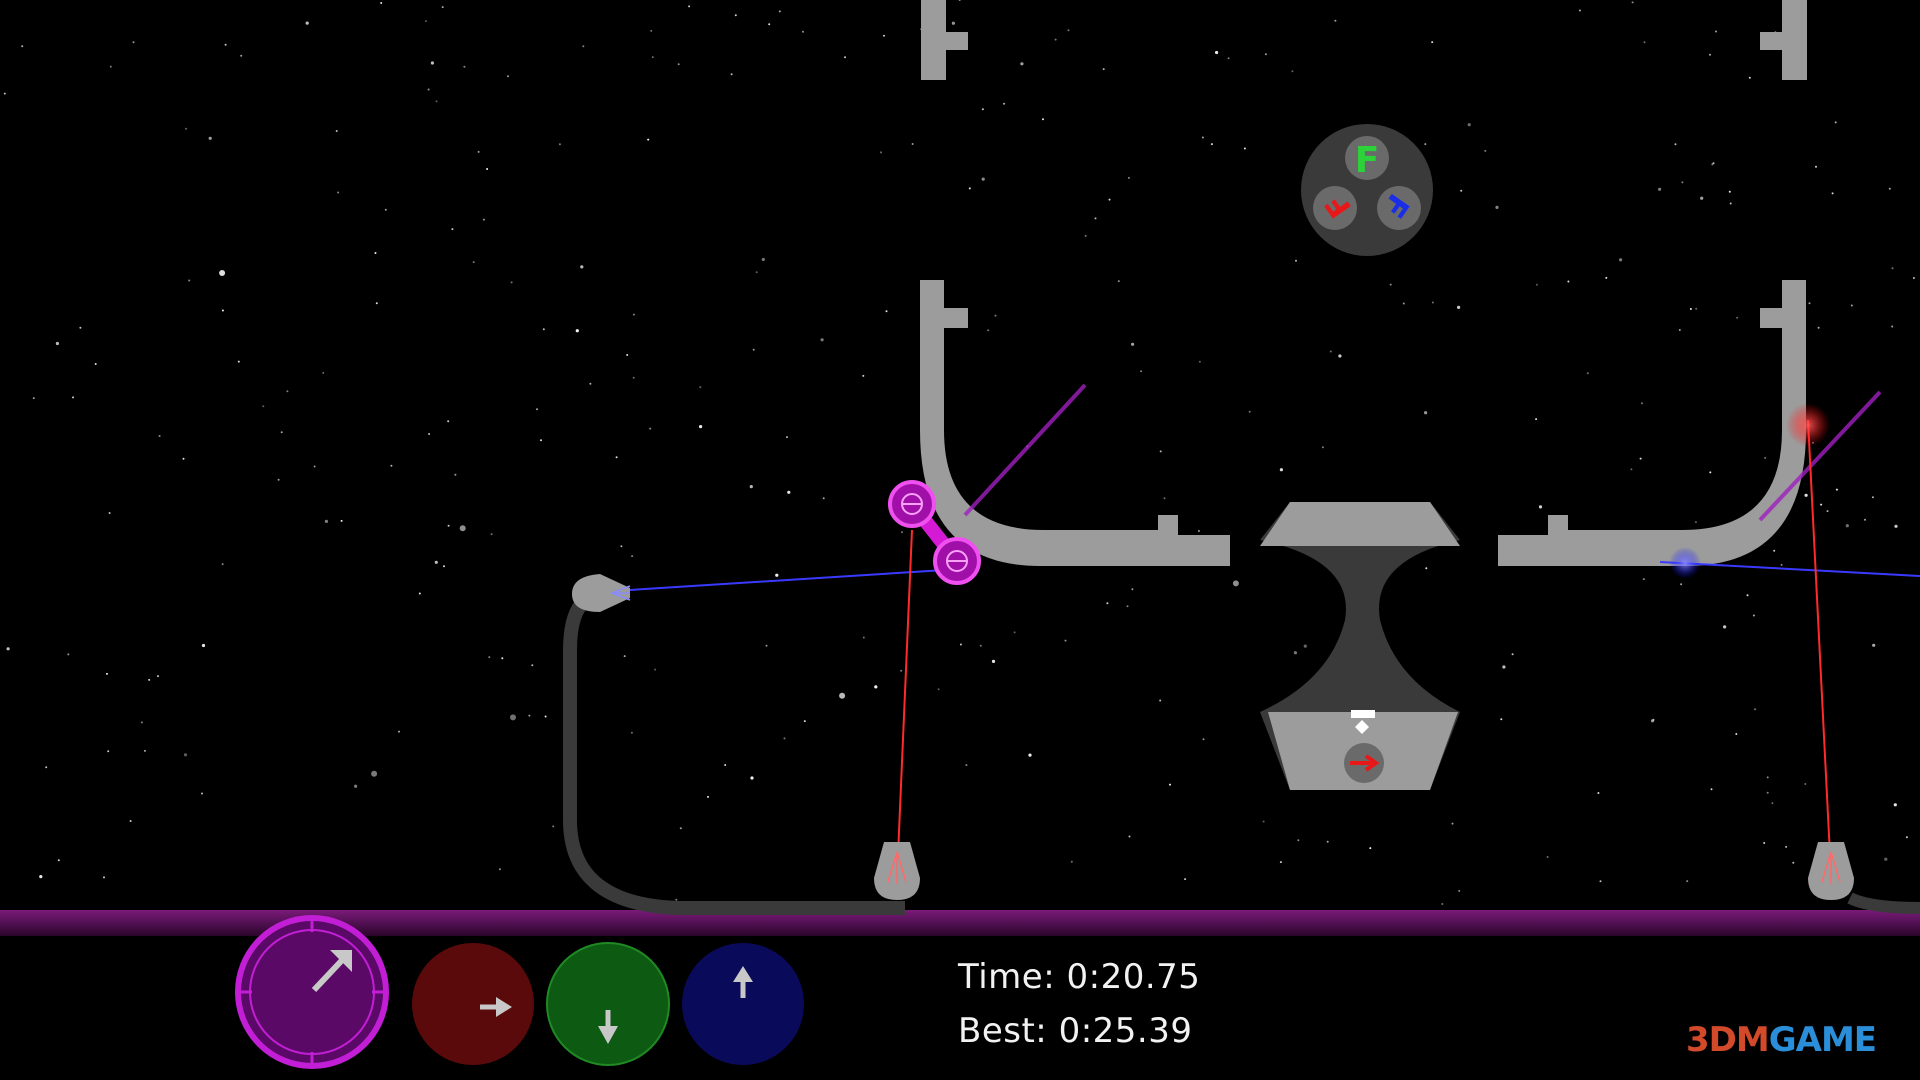  Describe the element at coordinates (743, 1004) in the screenshot. I see `blue-dial` at that location.